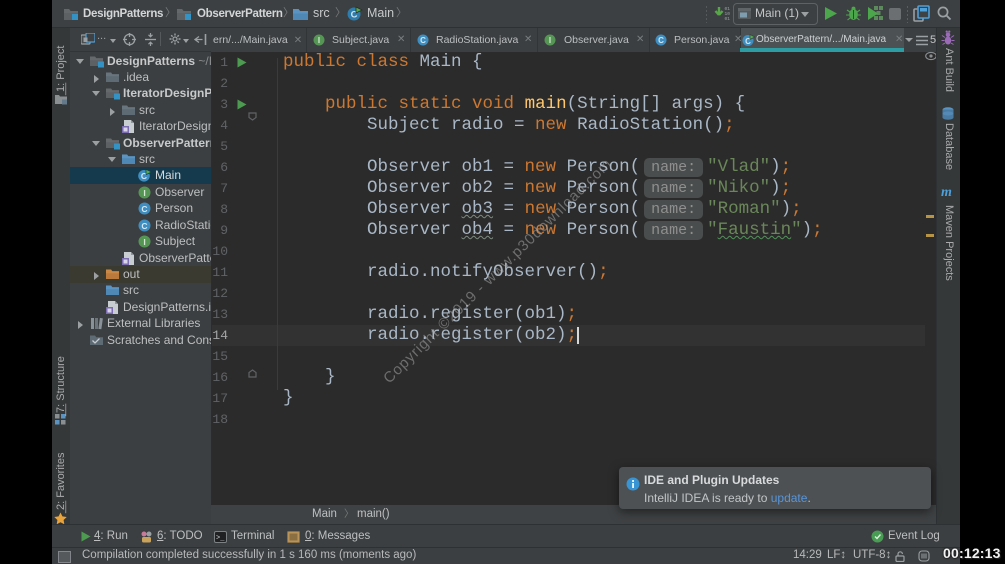 This screenshot has width=1005, height=564. What do you see at coordinates (728, 19) in the screenshot?
I see `svg-text: 01` at bounding box center [728, 19].